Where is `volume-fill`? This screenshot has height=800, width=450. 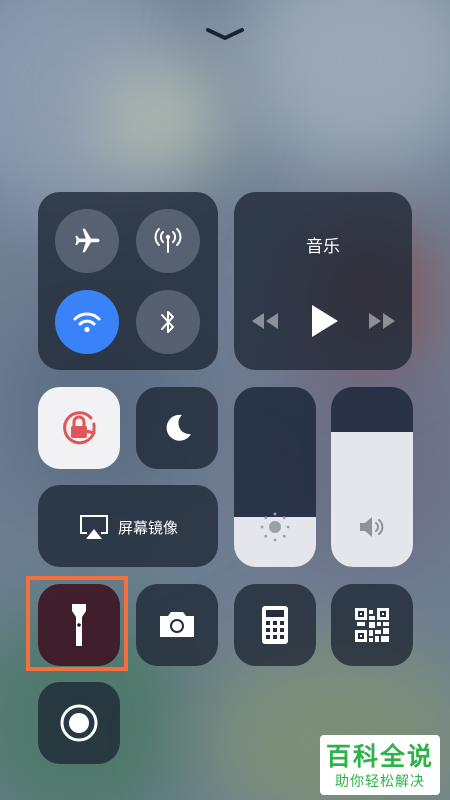 volume-fill is located at coordinates (372, 499).